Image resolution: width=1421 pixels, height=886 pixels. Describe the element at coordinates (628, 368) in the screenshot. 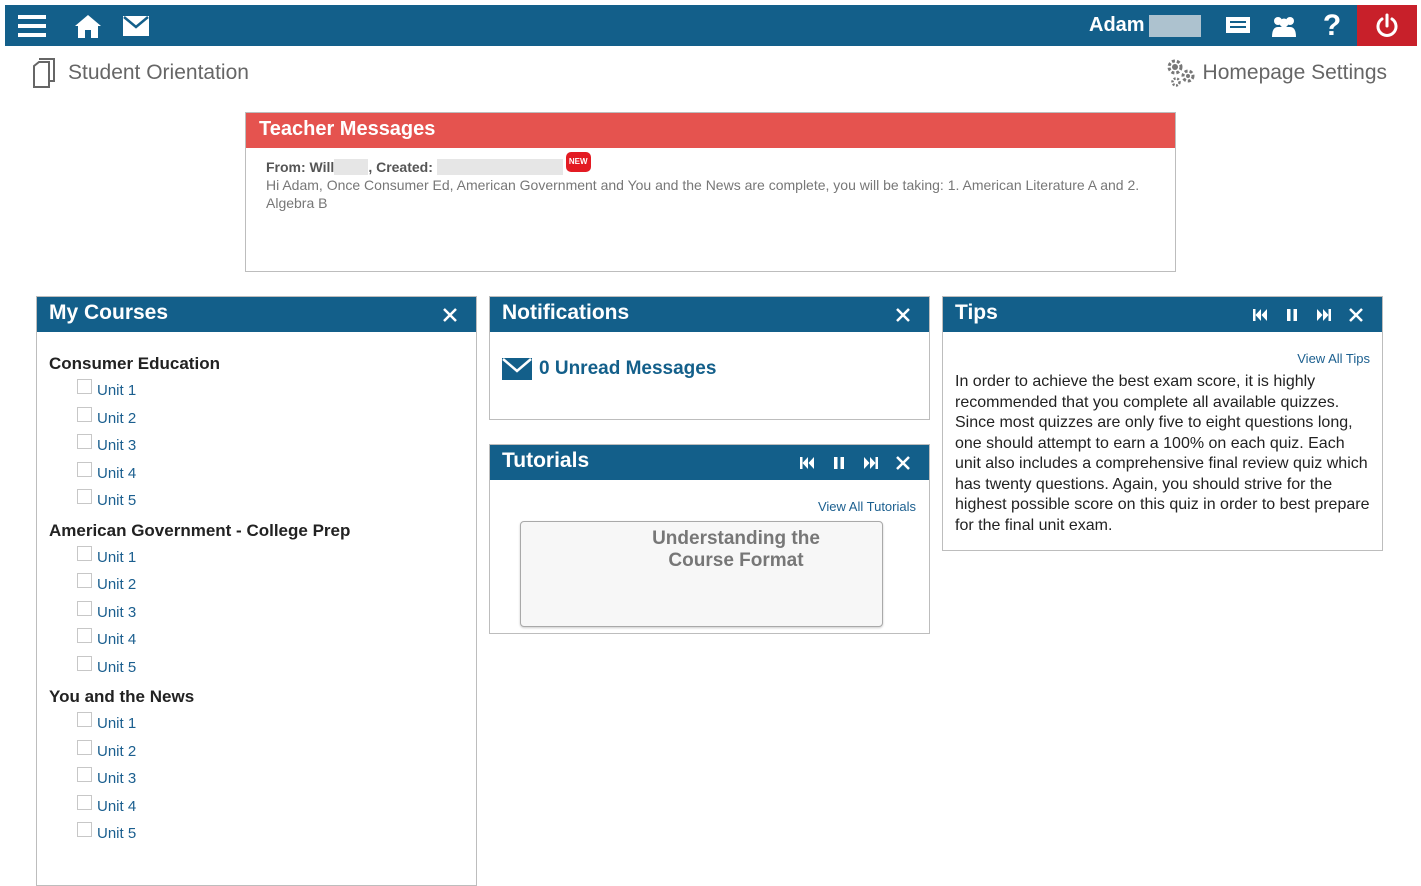

I see `unread-messages-label: 0 Unread Messages` at that location.